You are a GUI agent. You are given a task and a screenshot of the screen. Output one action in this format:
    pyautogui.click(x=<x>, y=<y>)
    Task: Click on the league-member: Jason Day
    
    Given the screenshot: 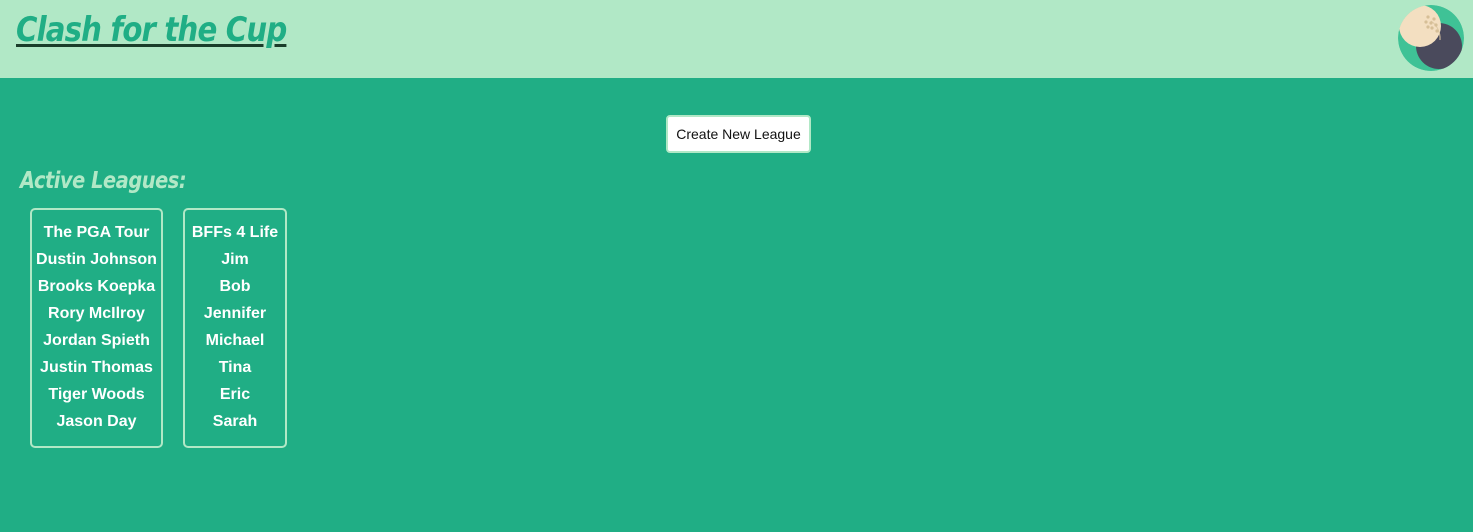 What is the action you would take?
    pyautogui.click(x=96, y=421)
    